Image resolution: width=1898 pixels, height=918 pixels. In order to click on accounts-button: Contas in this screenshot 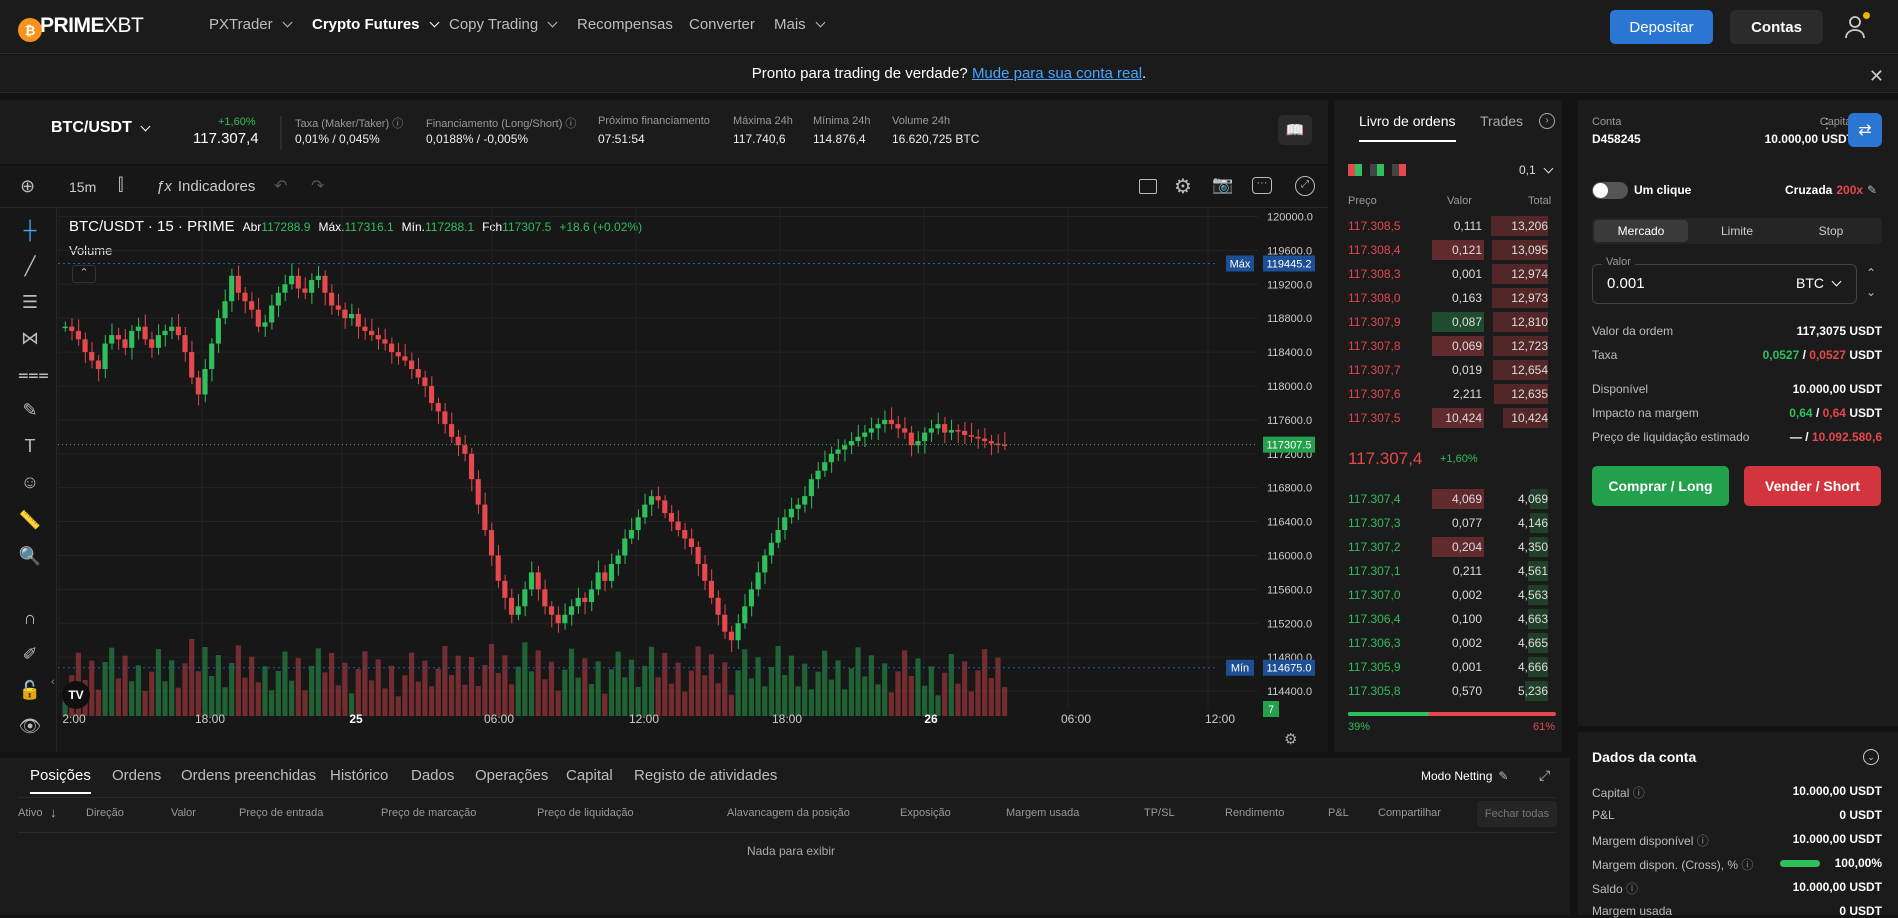, I will do `click(1776, 27)`.